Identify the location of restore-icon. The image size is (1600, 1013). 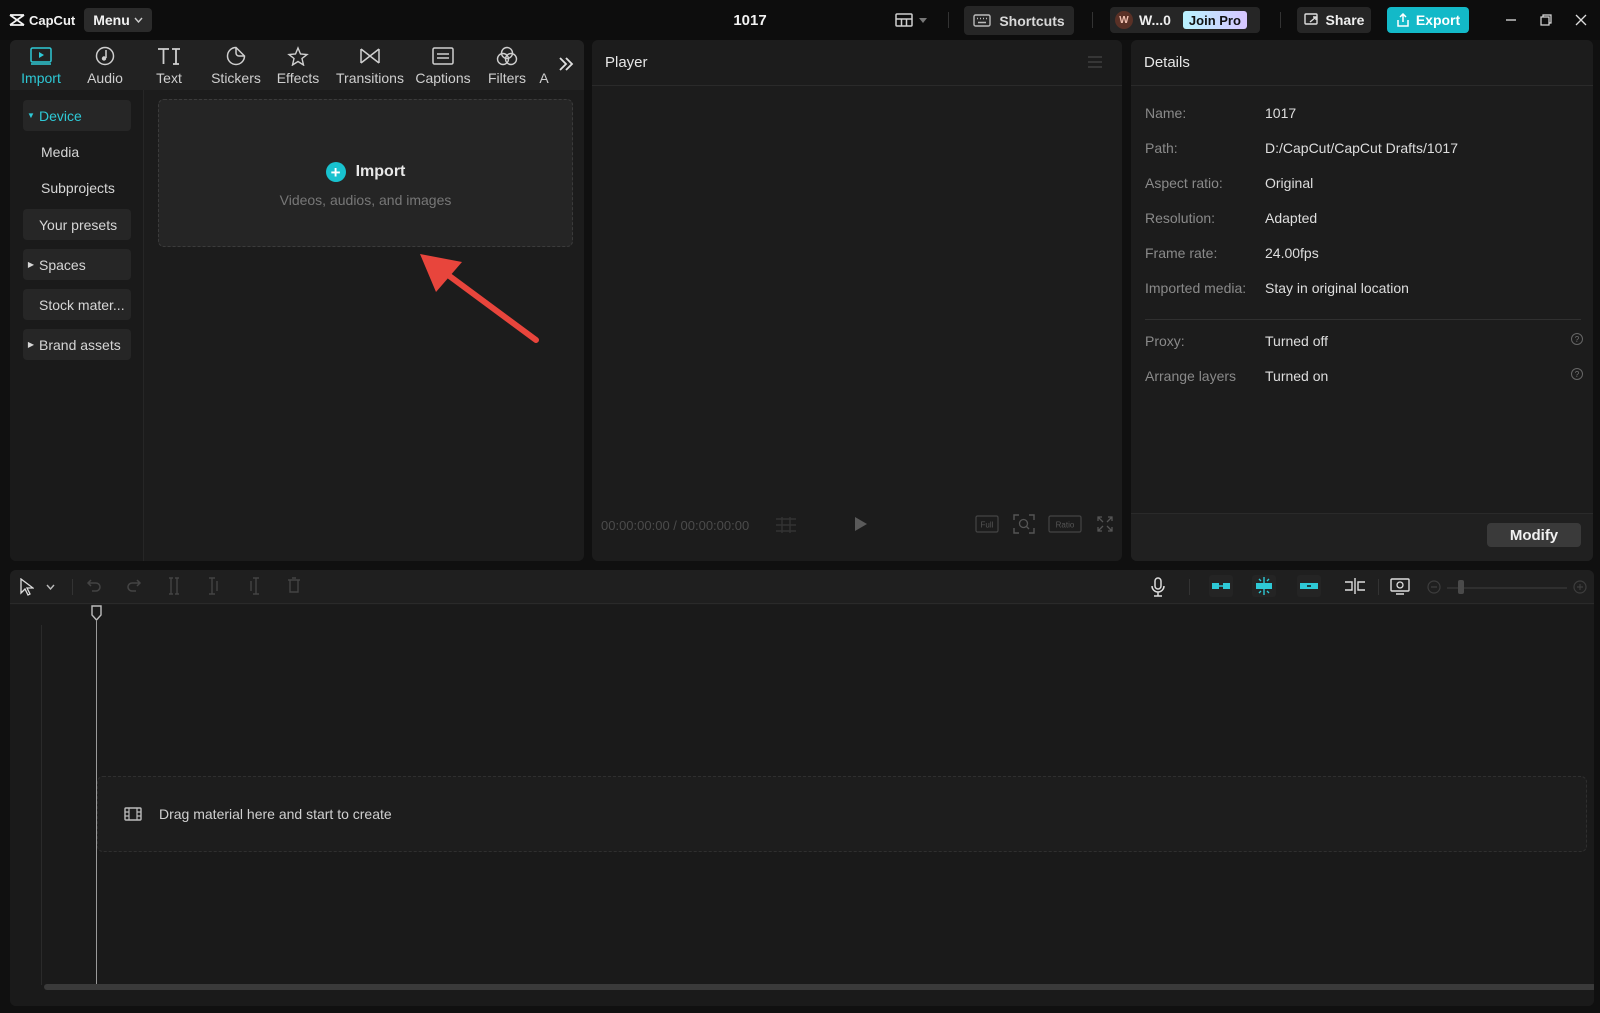
(1546, 20).